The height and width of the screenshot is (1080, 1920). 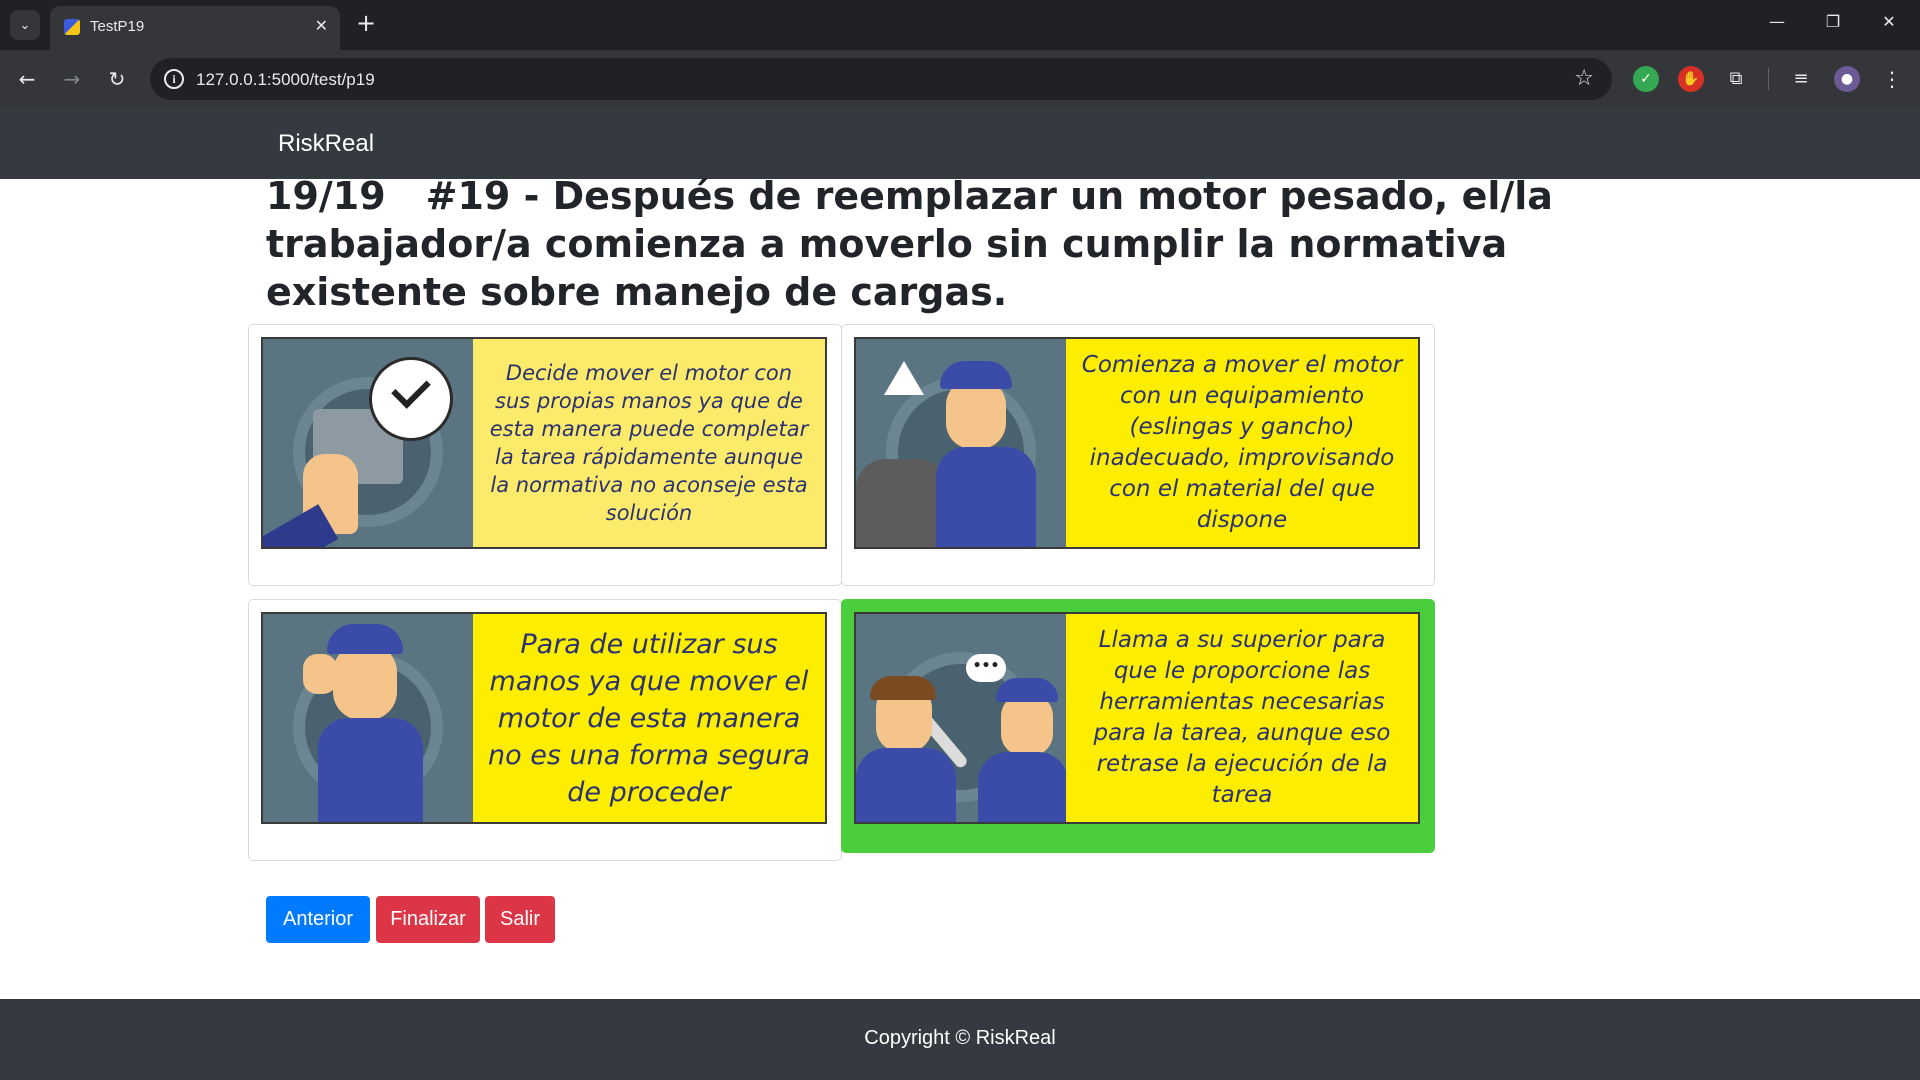 What do you see at coordinates (881, 79) in the screenshot?
I see `address-bar: i 127.0.0.1:5000/test/p19 ☆` at bounding box center [881, 79].